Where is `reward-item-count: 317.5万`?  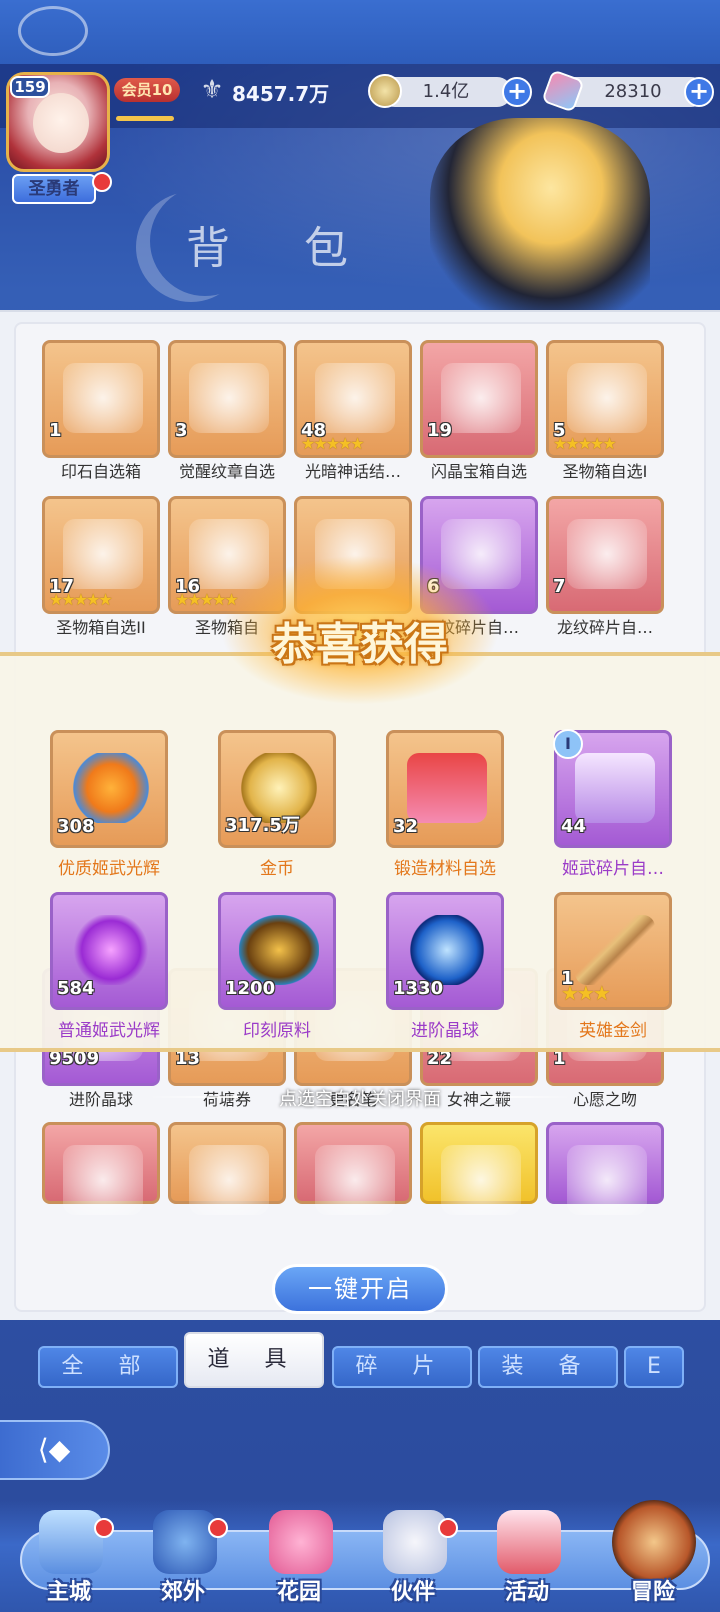
reward-item-count: 317.5万 is located at coordinates (262, 825).